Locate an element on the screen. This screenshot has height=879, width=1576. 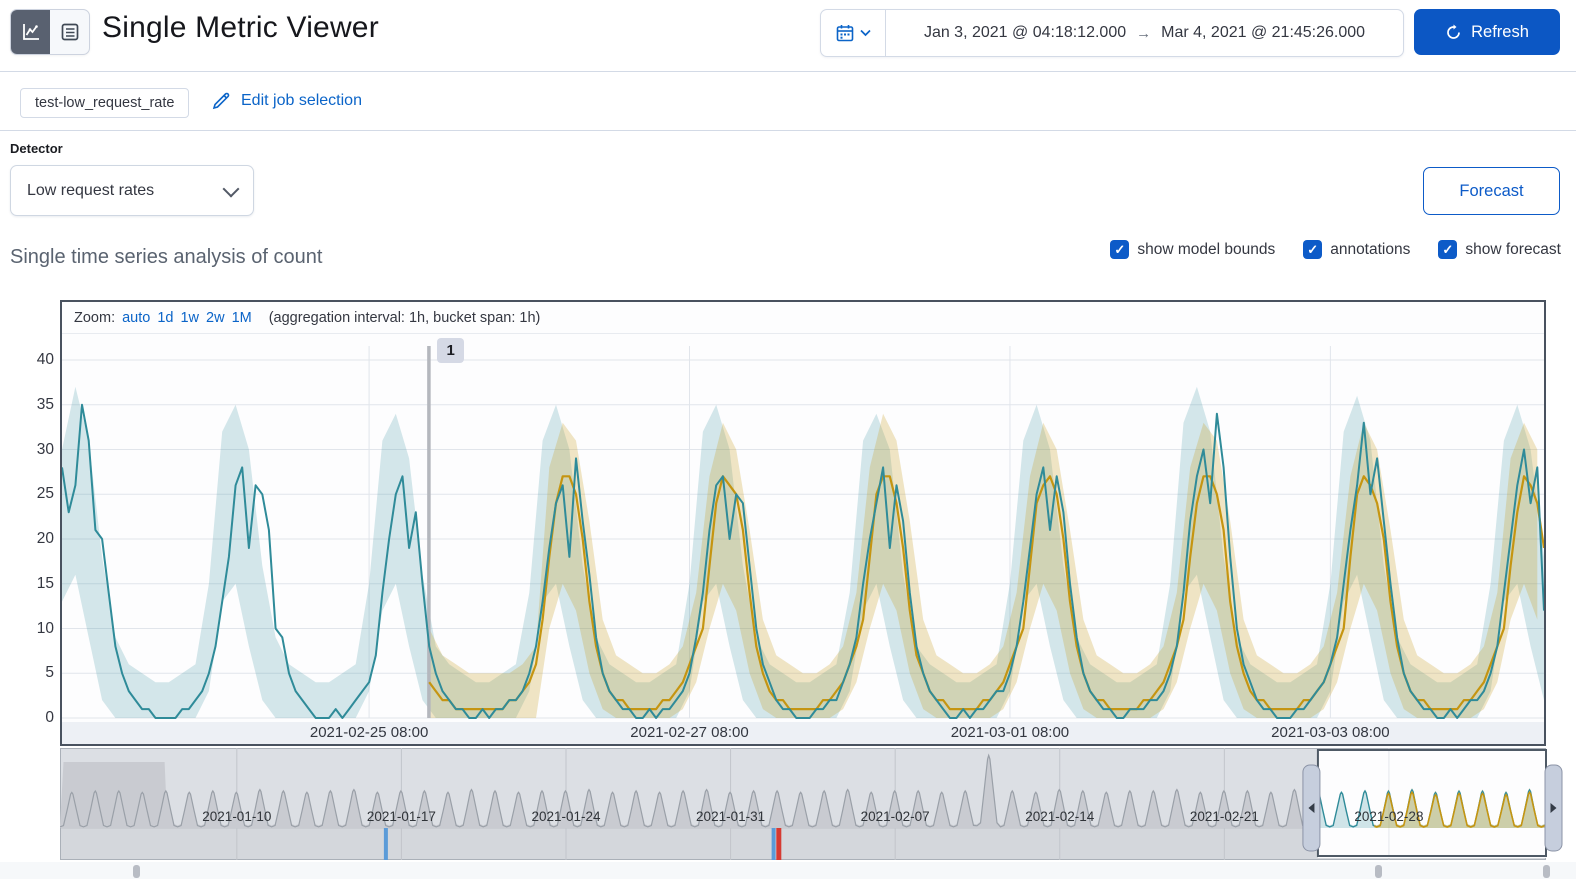
zoom-option-1w: 1w is located at coordinates (189, 318).